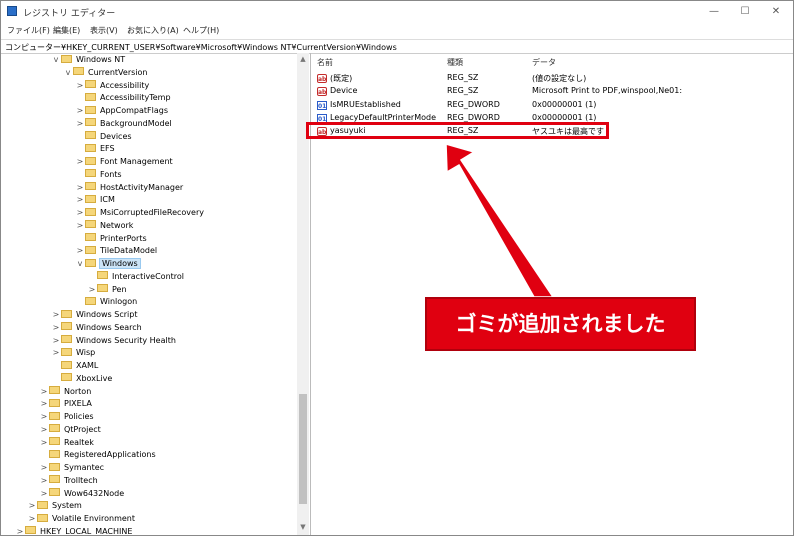  Describe the element at coordinates (103, 137) in the screenshot. I see `tree-item: Devices` at that location.